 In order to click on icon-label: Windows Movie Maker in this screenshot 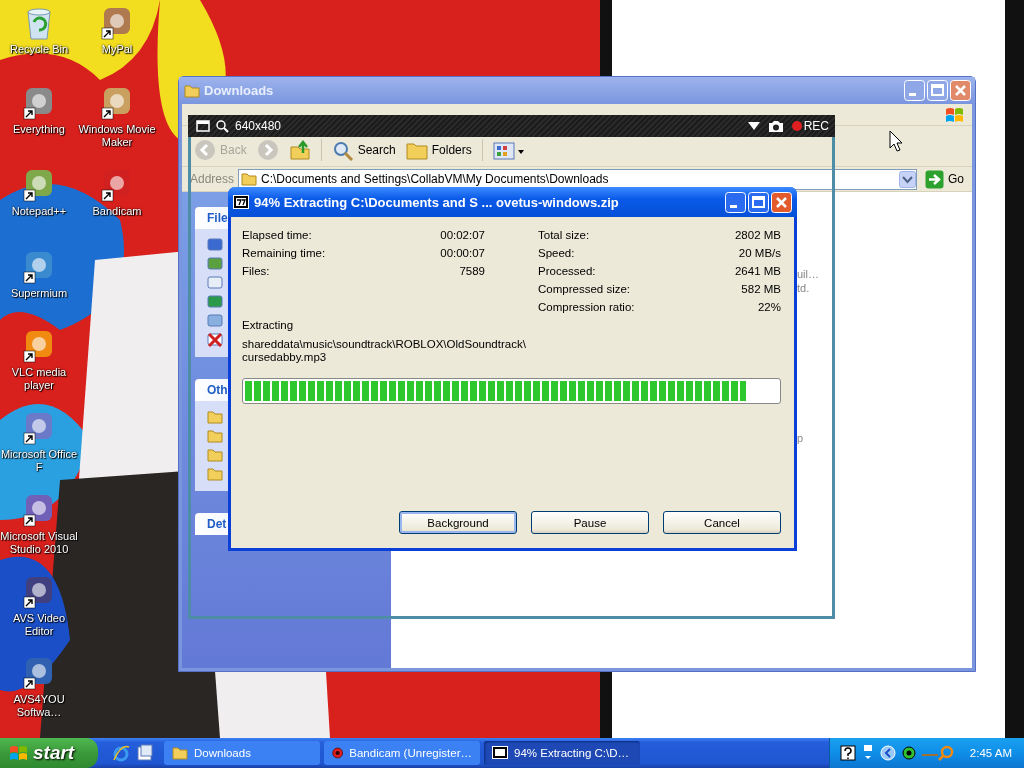, I will do `click(117, 136)`.